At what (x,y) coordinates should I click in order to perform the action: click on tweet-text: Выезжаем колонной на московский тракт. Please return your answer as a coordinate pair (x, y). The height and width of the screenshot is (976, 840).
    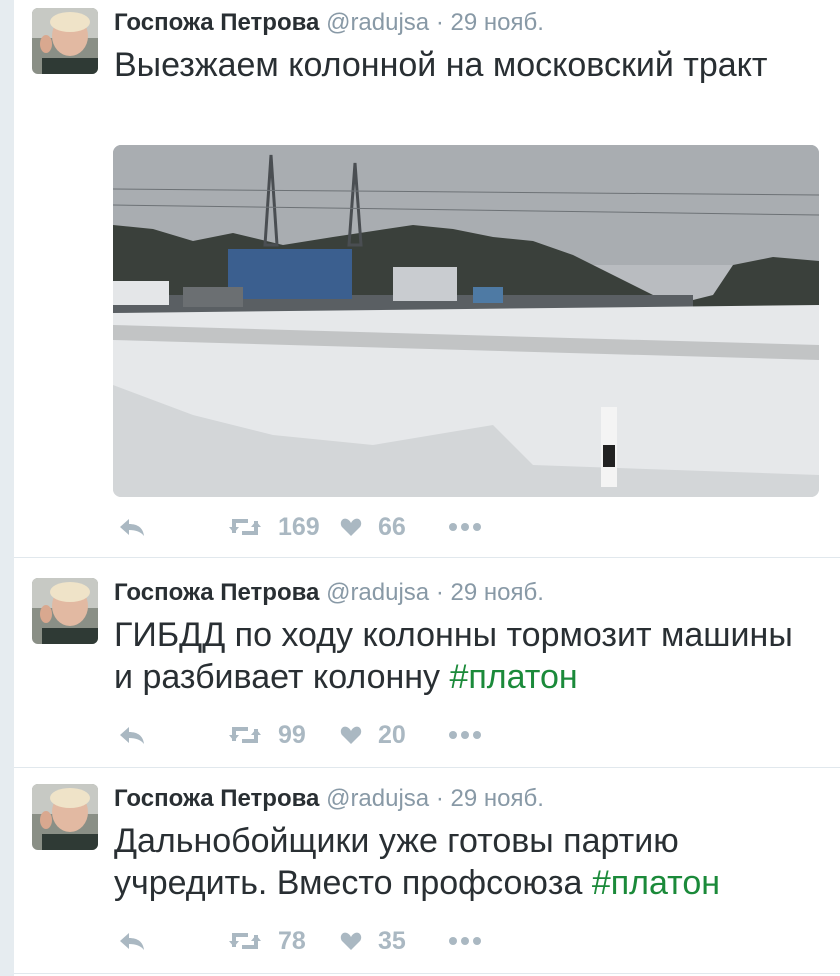
    Looking at the image, I should click on (467, 65).